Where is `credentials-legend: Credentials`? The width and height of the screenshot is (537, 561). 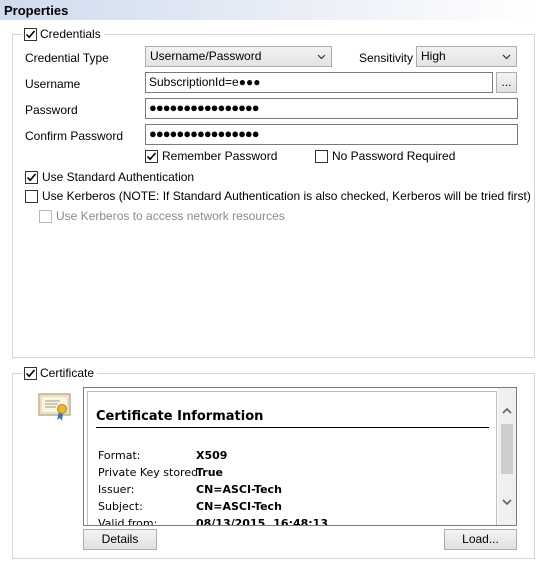 credentials-legend: Credentials is located at coordinates (63, 34).